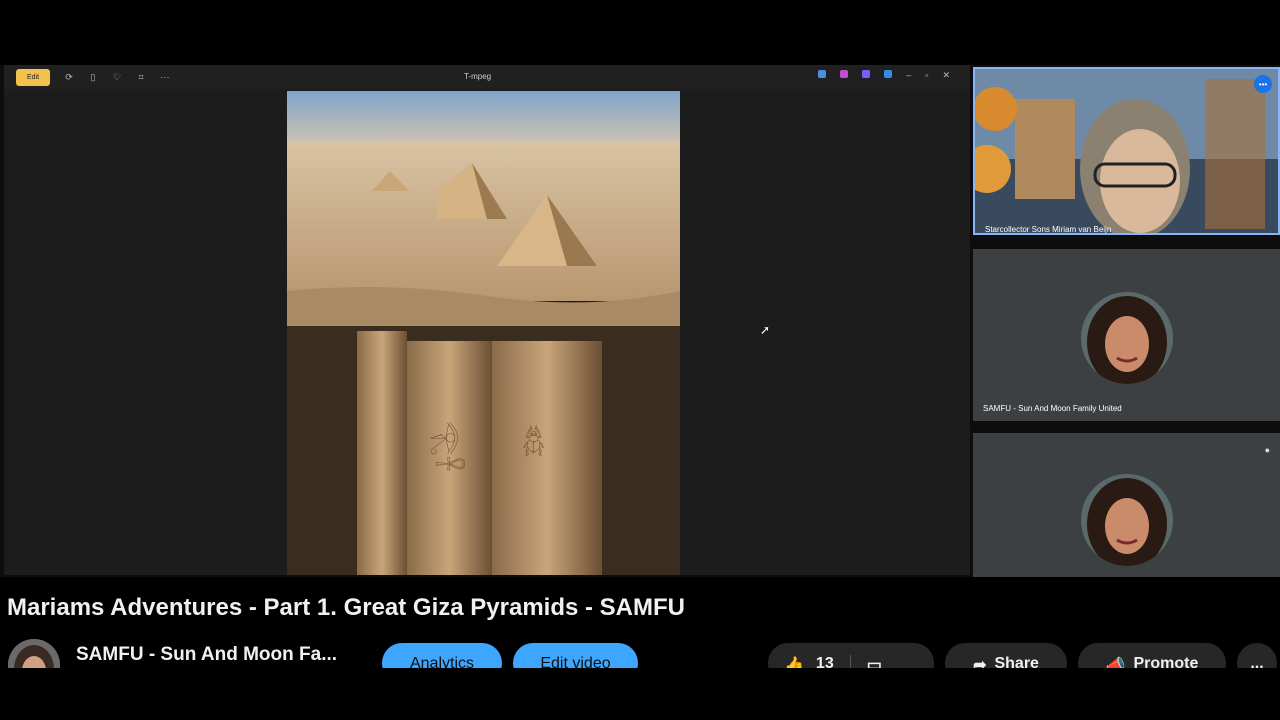  I want to click on minimize-icon: –, so click(908, 75).